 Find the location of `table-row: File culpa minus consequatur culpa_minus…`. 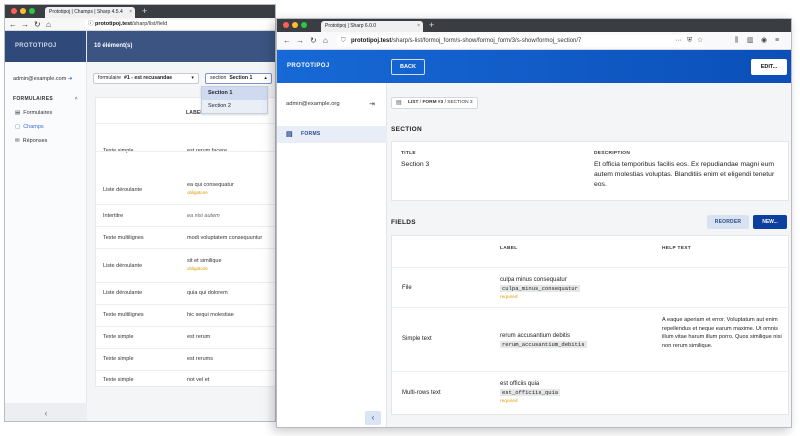

table-row: File culpa minus consequatur culpa_minus… is located at coordinates (591, 287).